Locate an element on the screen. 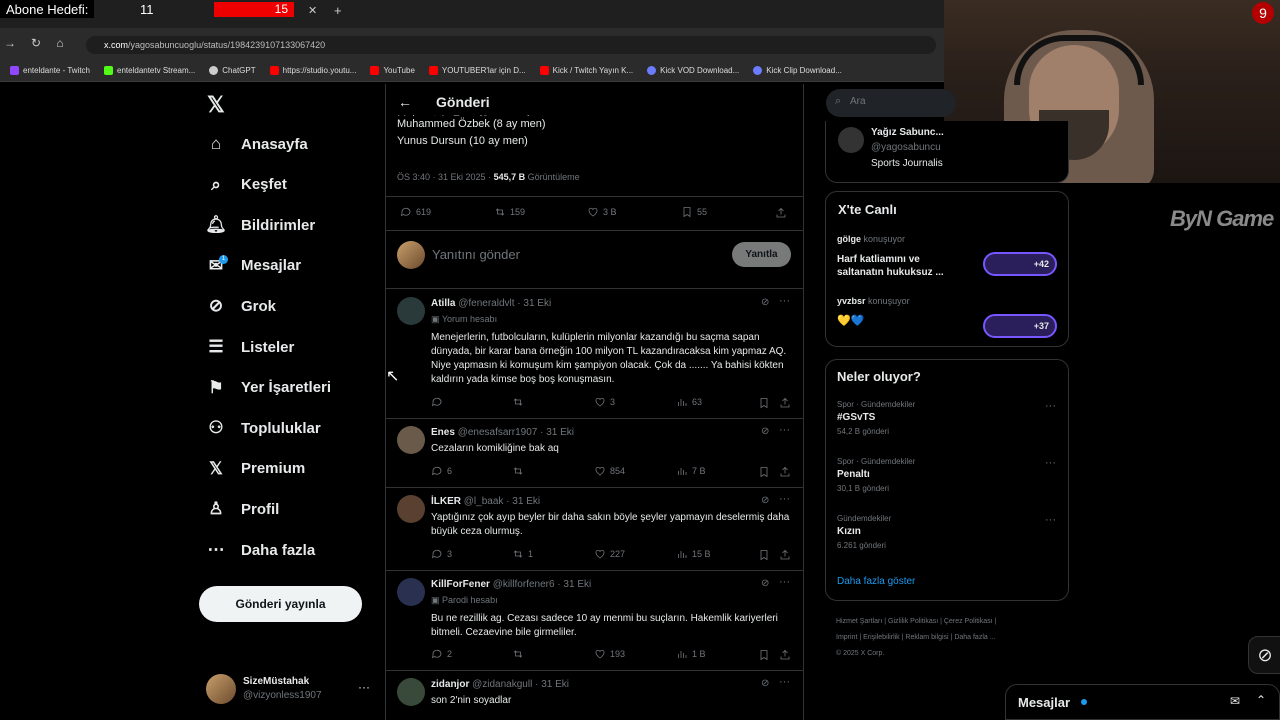 This screenshot has height=720, width=1280. live-join-2: +37 is located at coordinates (1020, 326).